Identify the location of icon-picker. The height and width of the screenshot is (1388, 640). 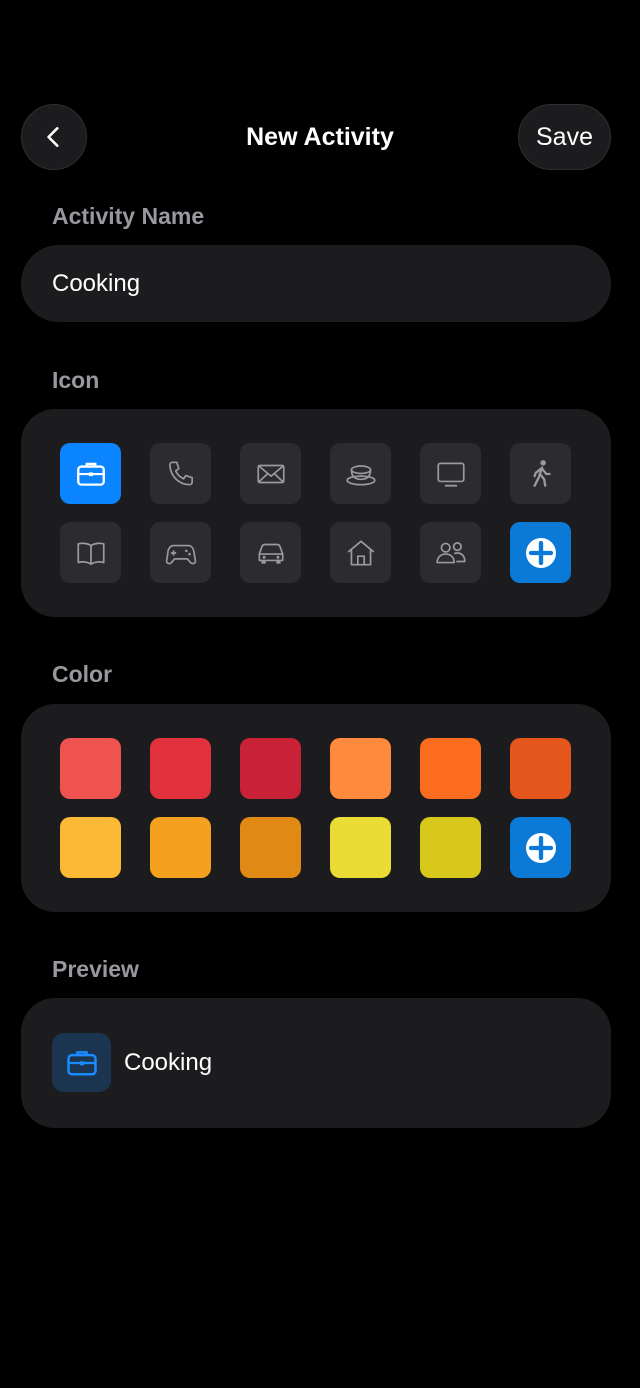
(316, 513).